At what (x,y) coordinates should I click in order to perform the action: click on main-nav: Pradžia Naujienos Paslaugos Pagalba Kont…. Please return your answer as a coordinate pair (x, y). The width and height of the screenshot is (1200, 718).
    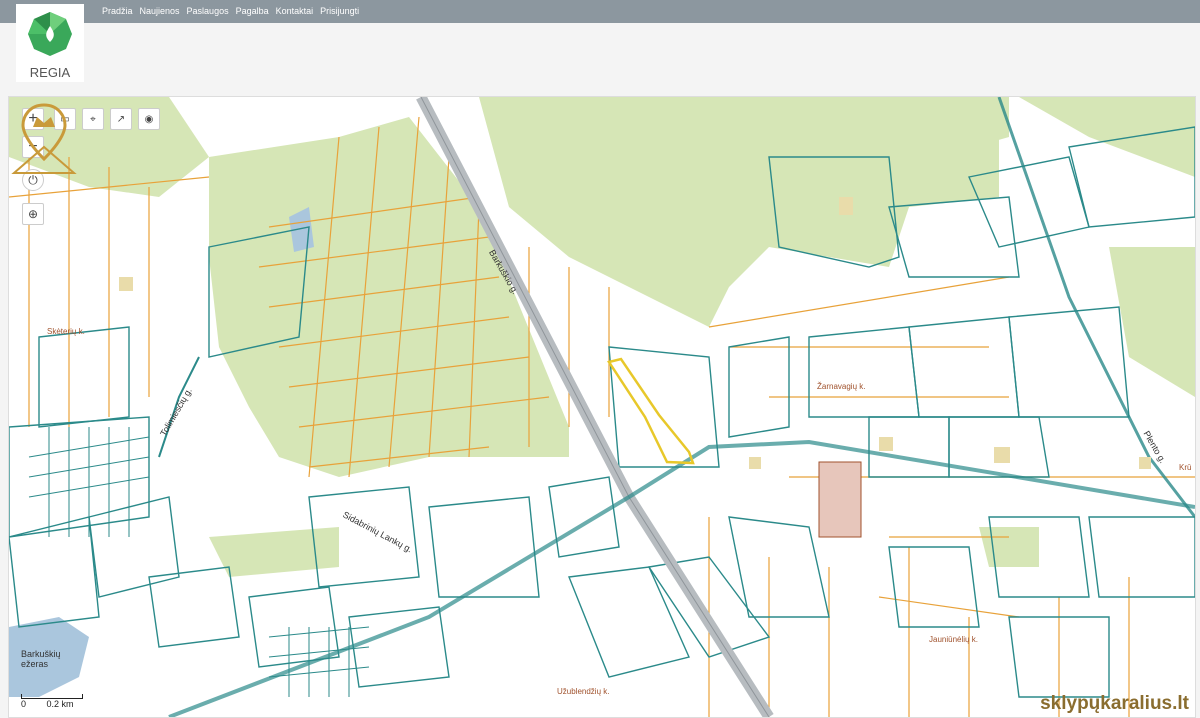
    Looking at the image, I should click on (230, 11).